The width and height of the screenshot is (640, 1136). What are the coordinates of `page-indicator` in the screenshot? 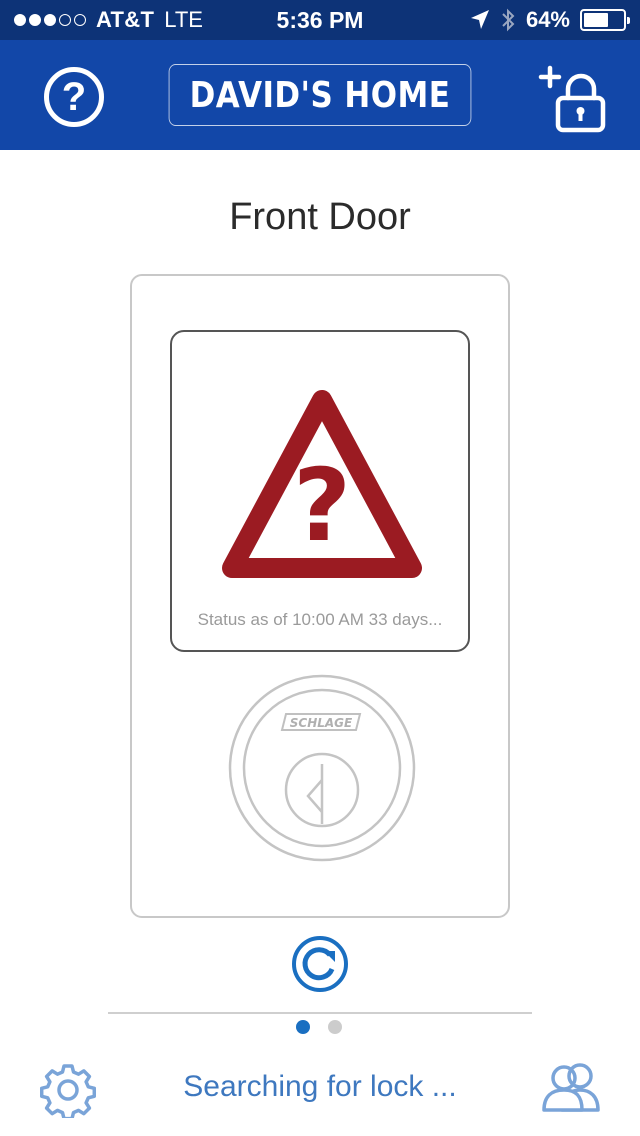 It's located at (319, 1027).